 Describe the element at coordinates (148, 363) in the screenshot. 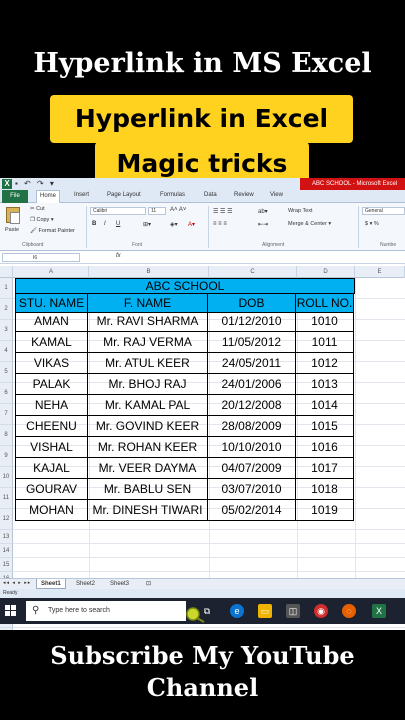

I see `table-cell: Mr. ATUL KEER` at that location.